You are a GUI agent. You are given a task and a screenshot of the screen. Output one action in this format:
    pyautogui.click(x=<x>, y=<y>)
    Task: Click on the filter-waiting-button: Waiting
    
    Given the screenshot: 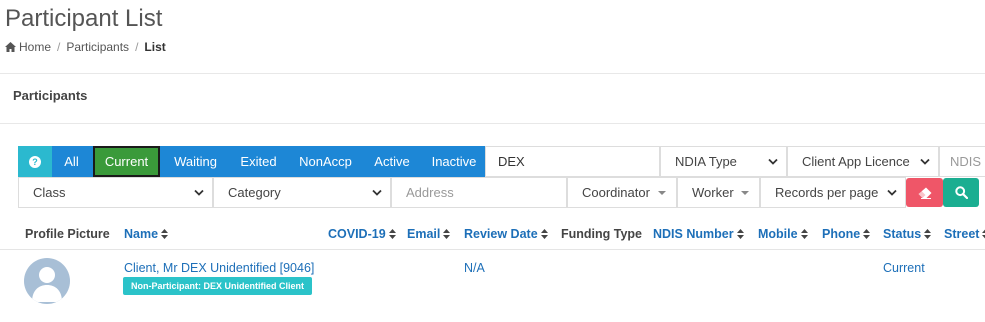 What is the action you would take?
    pyautogui.click(x=195, y=161)
    